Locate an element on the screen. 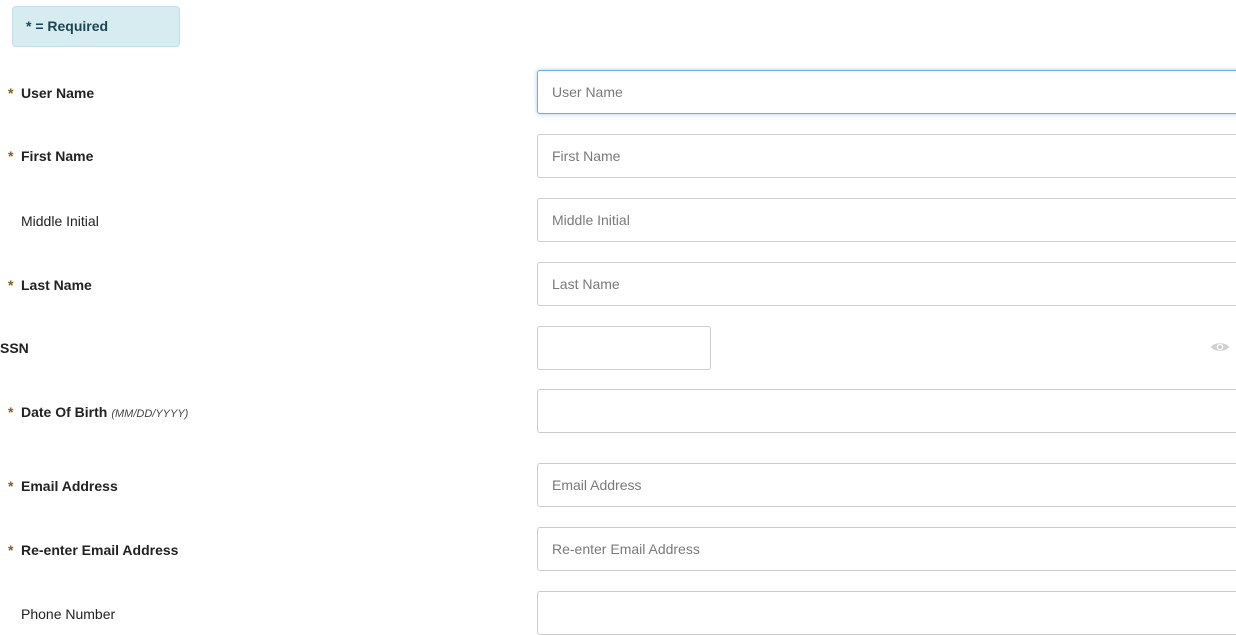 The width and height of the screenshot is (1236, 635). last-name-input is located at coordinates (886, 284).